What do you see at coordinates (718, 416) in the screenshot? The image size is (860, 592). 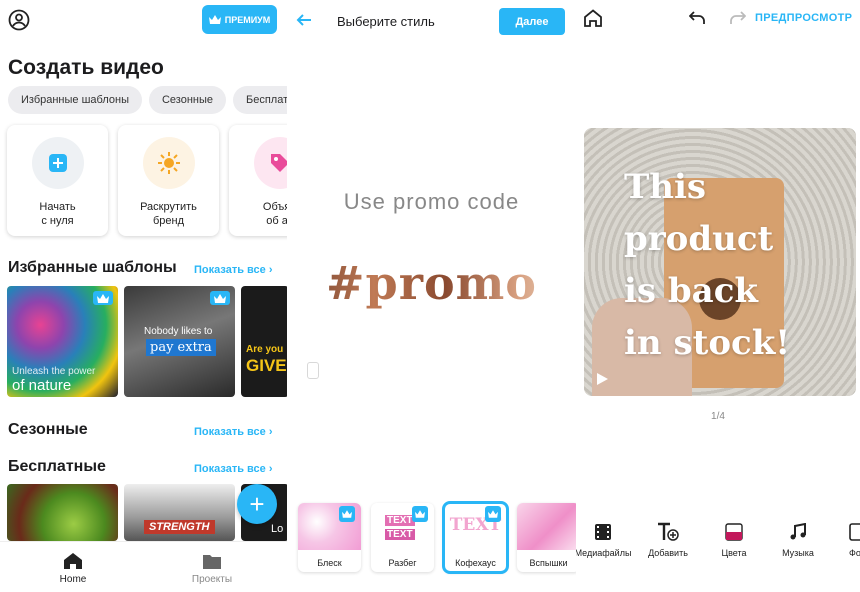 I see `page-indicator: 1/4` at bounding box center [718, 416].